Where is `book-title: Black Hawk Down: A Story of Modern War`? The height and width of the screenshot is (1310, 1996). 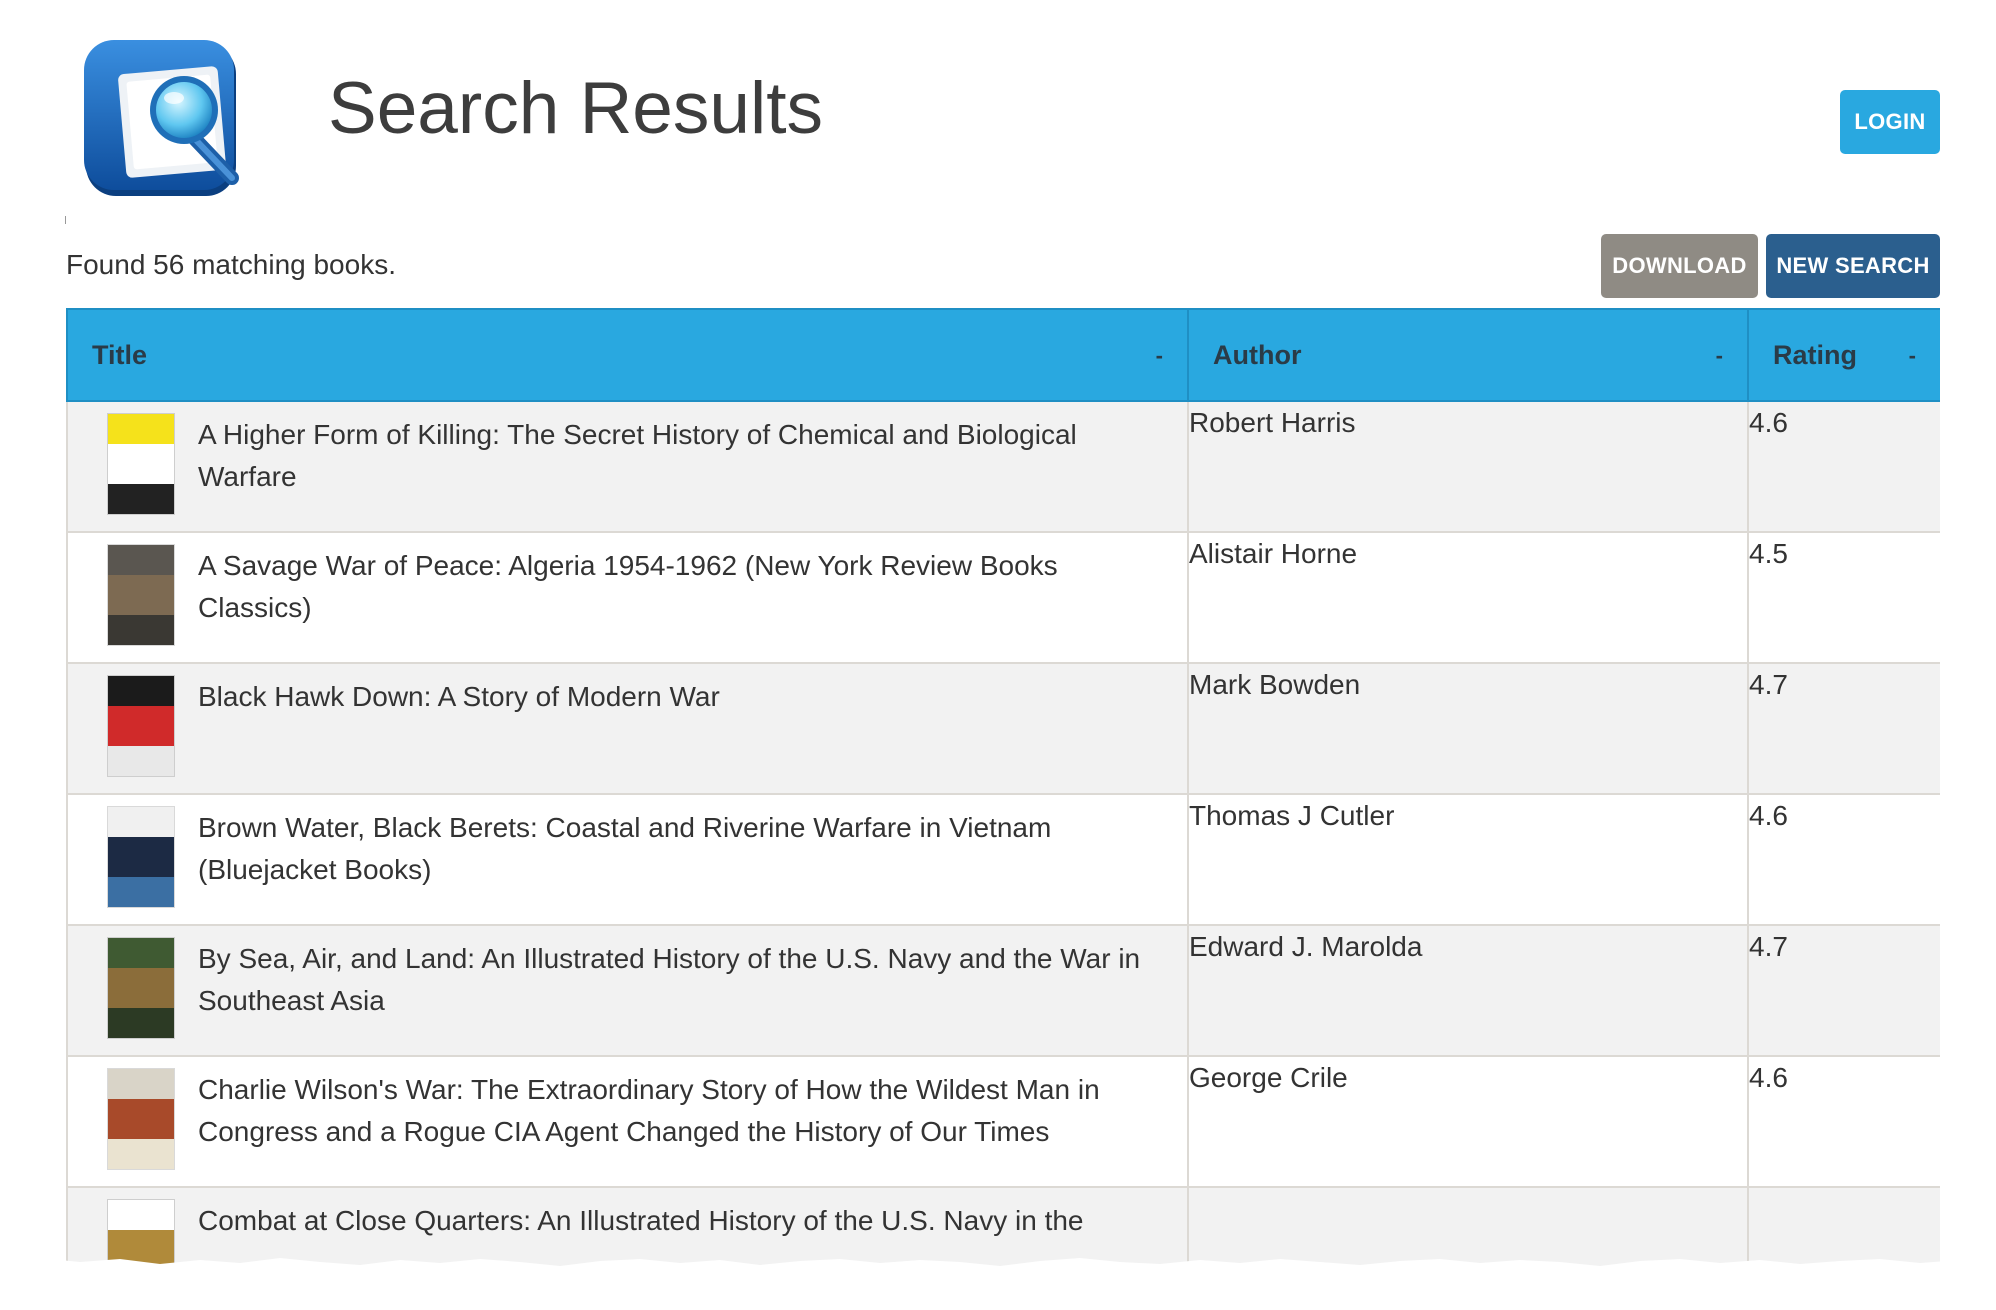 book-title: Black Hawk Down: A Story of Modern War is located at coordinates (459, 697).